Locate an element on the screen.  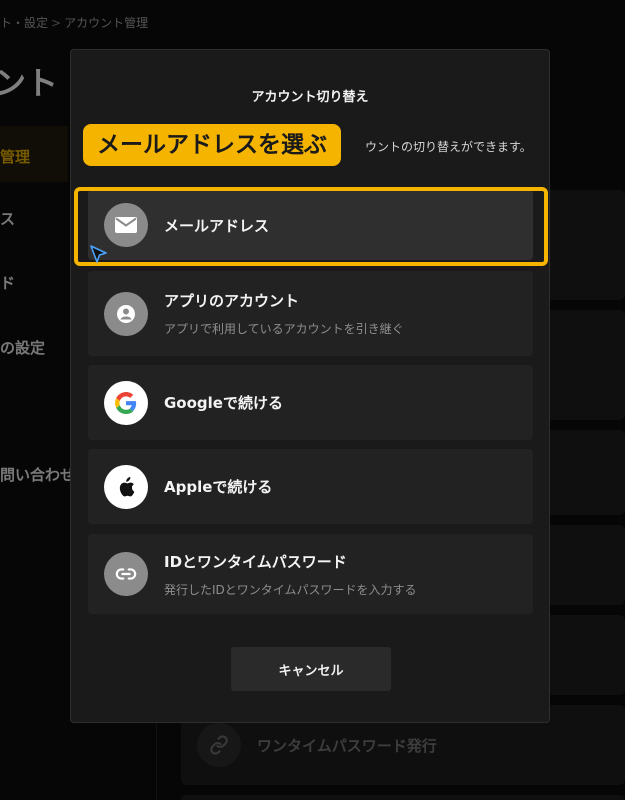
modal-title: アカウント切り替え is located at coordinates (310, 97).